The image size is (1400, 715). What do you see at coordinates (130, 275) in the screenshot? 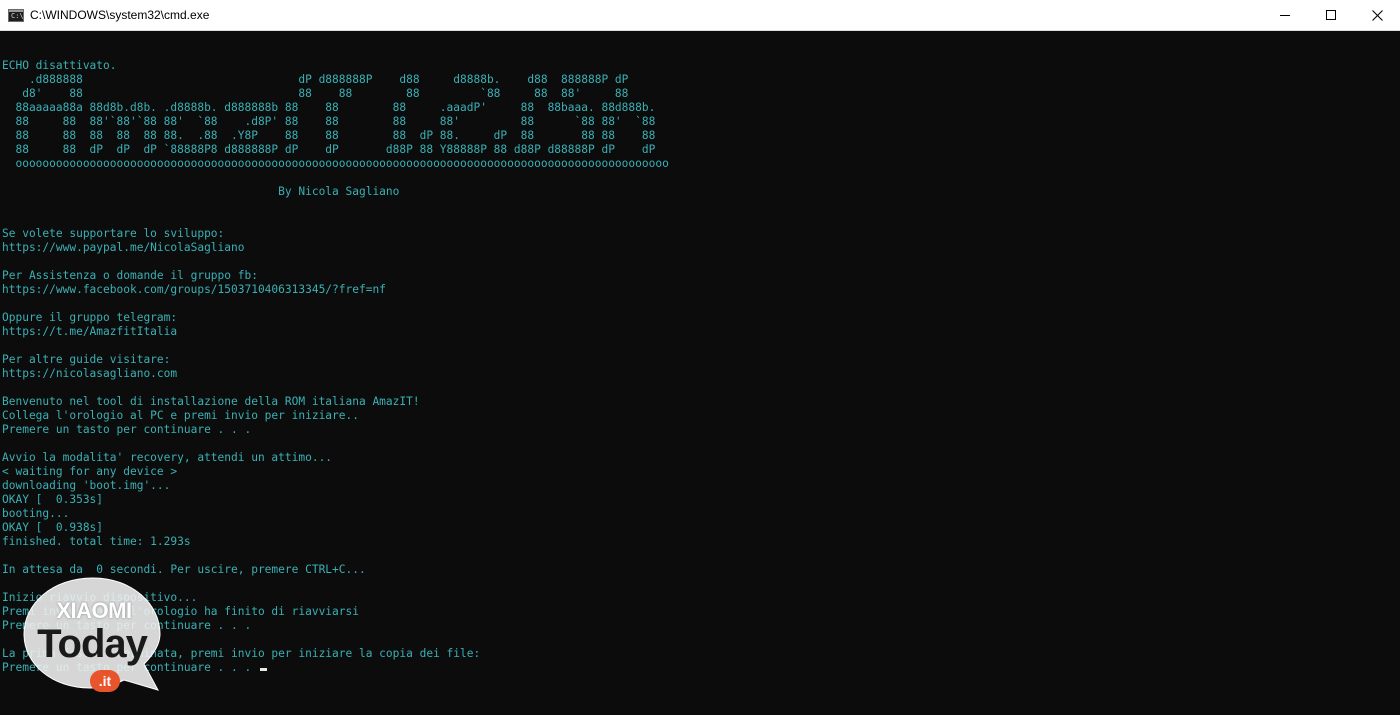
I see `console-line-text: Per Assistenza o domande il gruppo fb:` at bounding box center [130, 275].